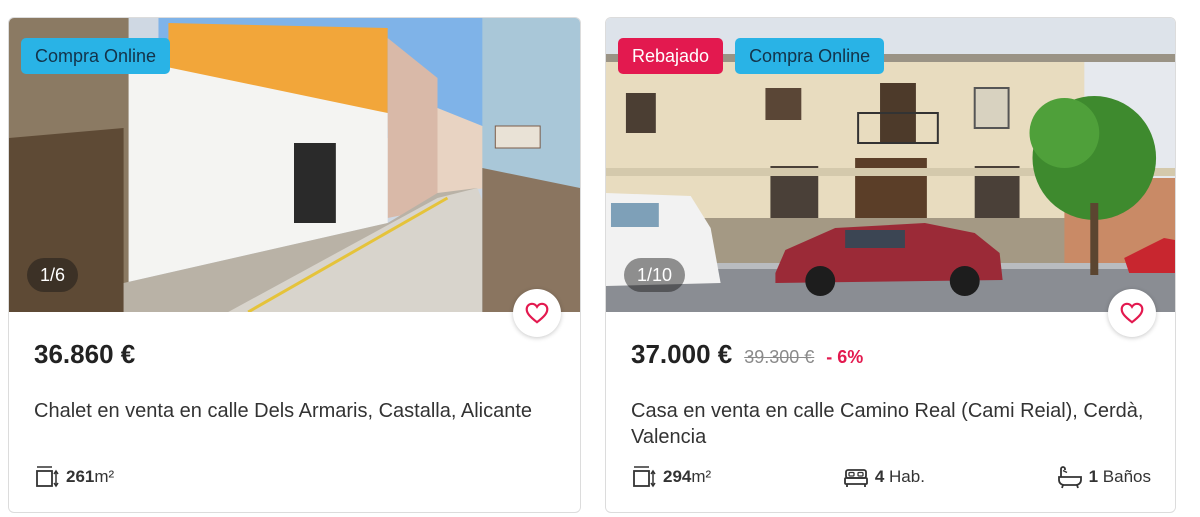 The width and height of the screenshot is (1200, 517). I want to click on old-price: 39.300 €, so click(779, 357).